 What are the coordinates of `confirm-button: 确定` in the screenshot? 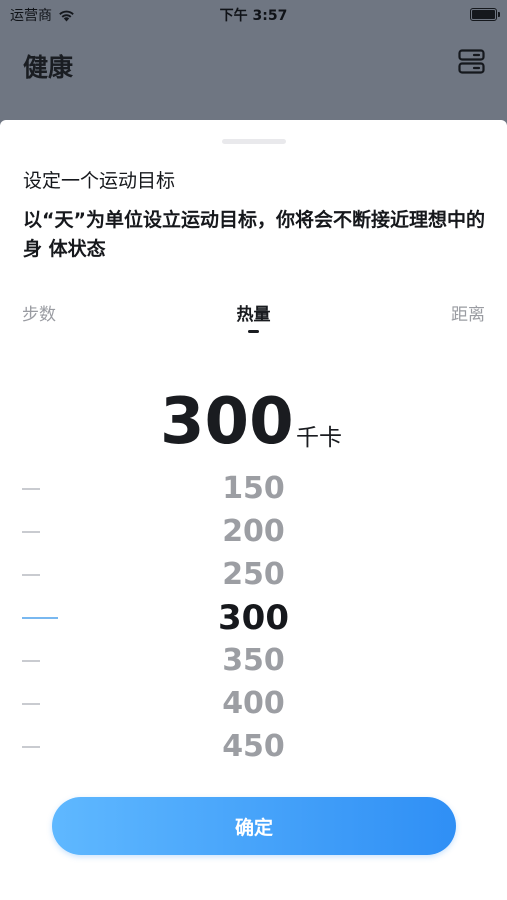 It's located at (254, 826).